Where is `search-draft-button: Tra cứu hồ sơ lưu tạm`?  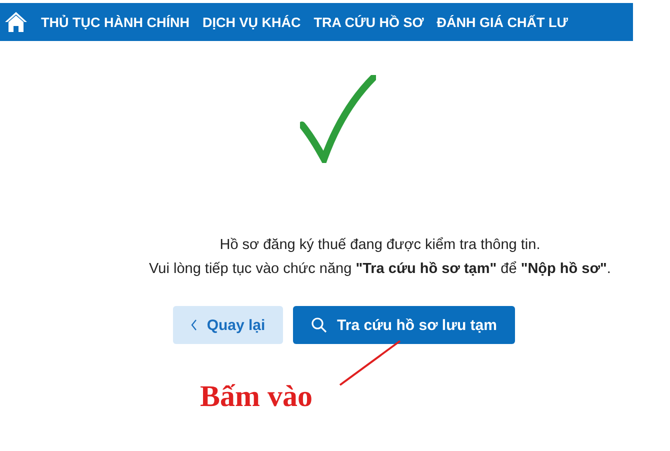
search-draft-button: Tra cứu hồ sơ lưu tạm is located at coordinates (404, 325).